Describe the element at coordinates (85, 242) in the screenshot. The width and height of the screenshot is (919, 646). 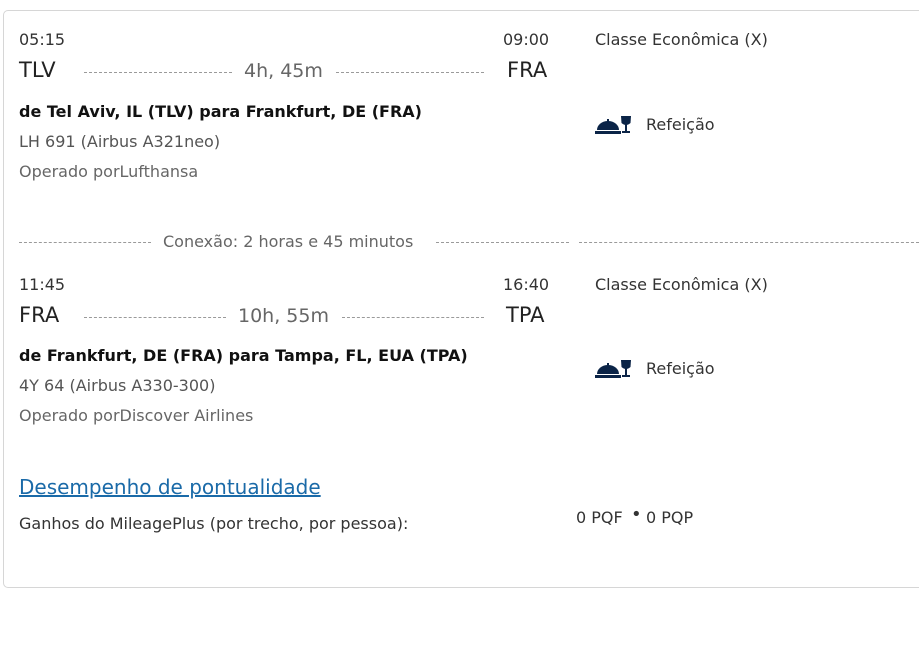
I see `connection-line-left` at that location.